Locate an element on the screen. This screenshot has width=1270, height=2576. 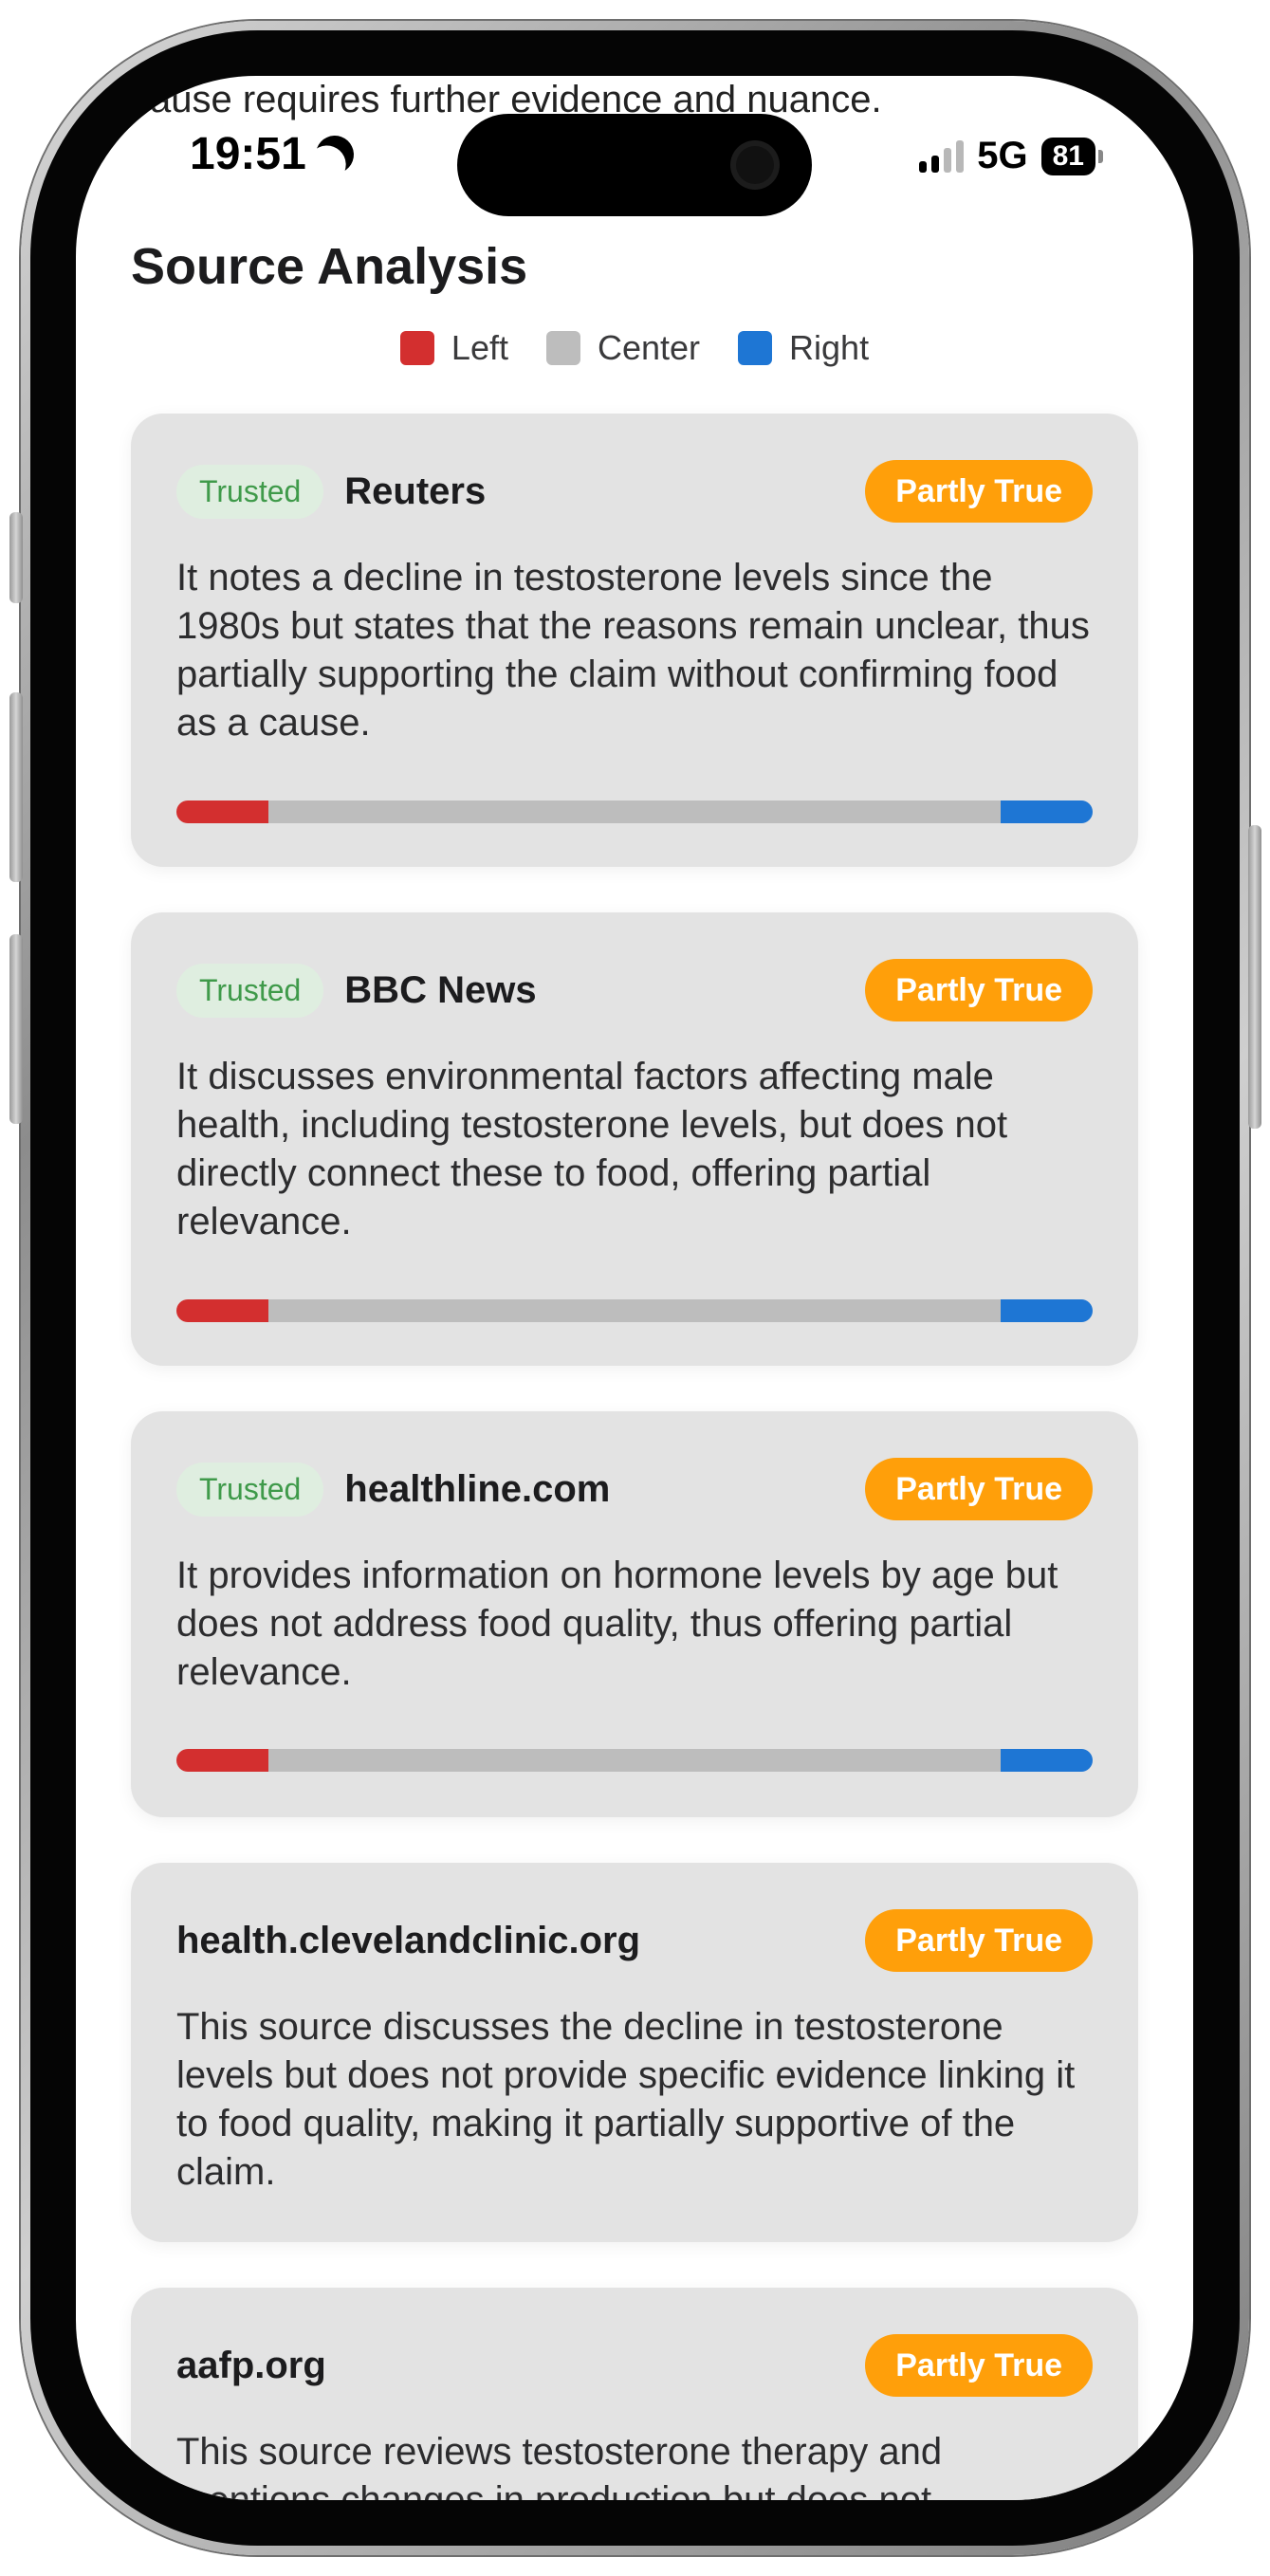
legend-swatch-right is located at coordinates (755, 348).